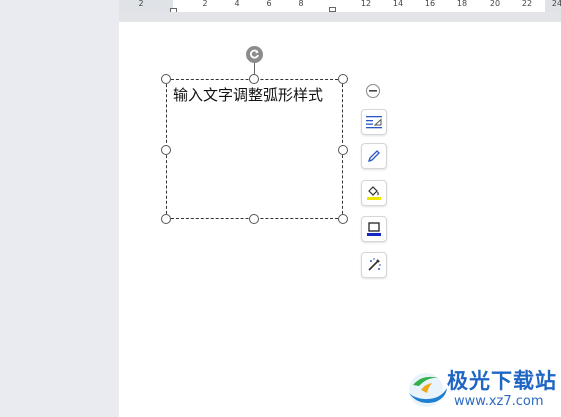  What do you see at coordinates (301, 4) in the screenshot?
I see `ruler-label: 8` at bounding box center [301, 4].